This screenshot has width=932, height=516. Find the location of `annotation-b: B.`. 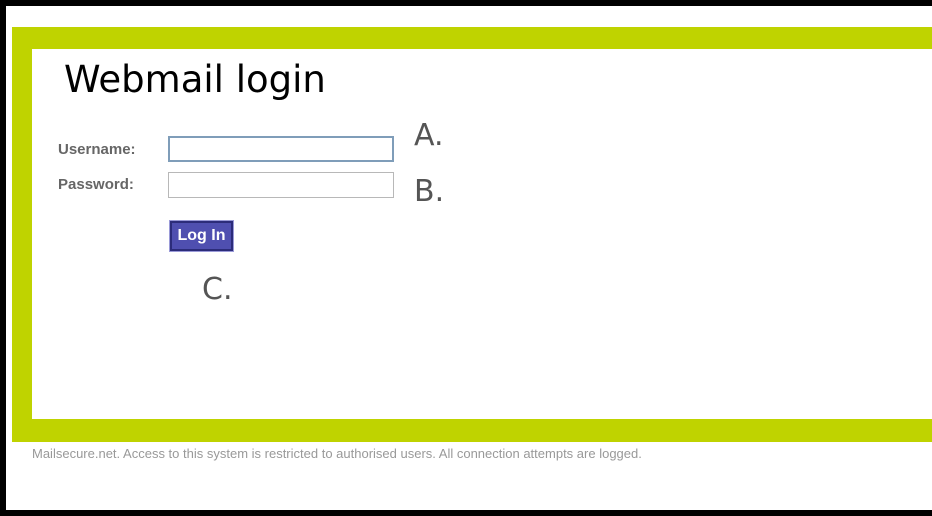

annotation-b: B. is located at coordinates (429, 191).